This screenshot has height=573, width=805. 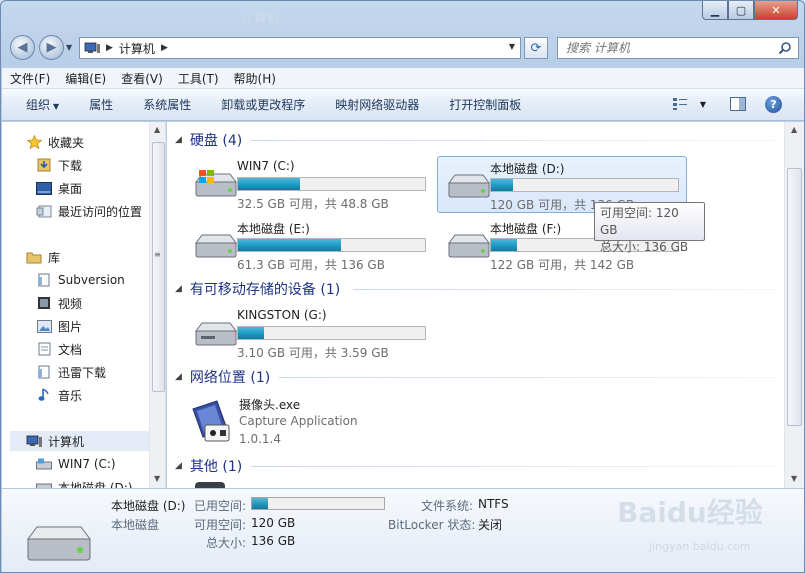 What do you see at coordinates (318, 503) in the screenshot?
I see `detail-usage-bar` at bounding box center [318, 503].